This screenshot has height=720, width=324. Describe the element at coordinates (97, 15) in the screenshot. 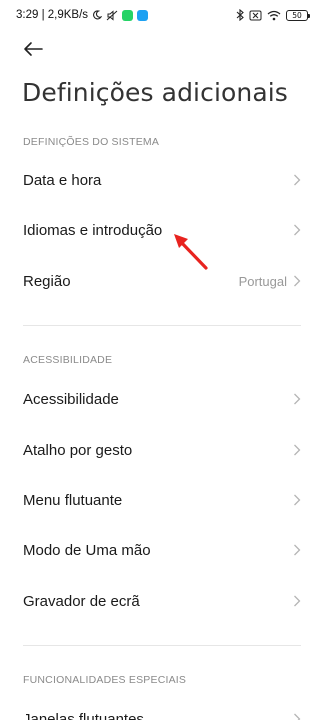

I see `moon-icon` at that location.